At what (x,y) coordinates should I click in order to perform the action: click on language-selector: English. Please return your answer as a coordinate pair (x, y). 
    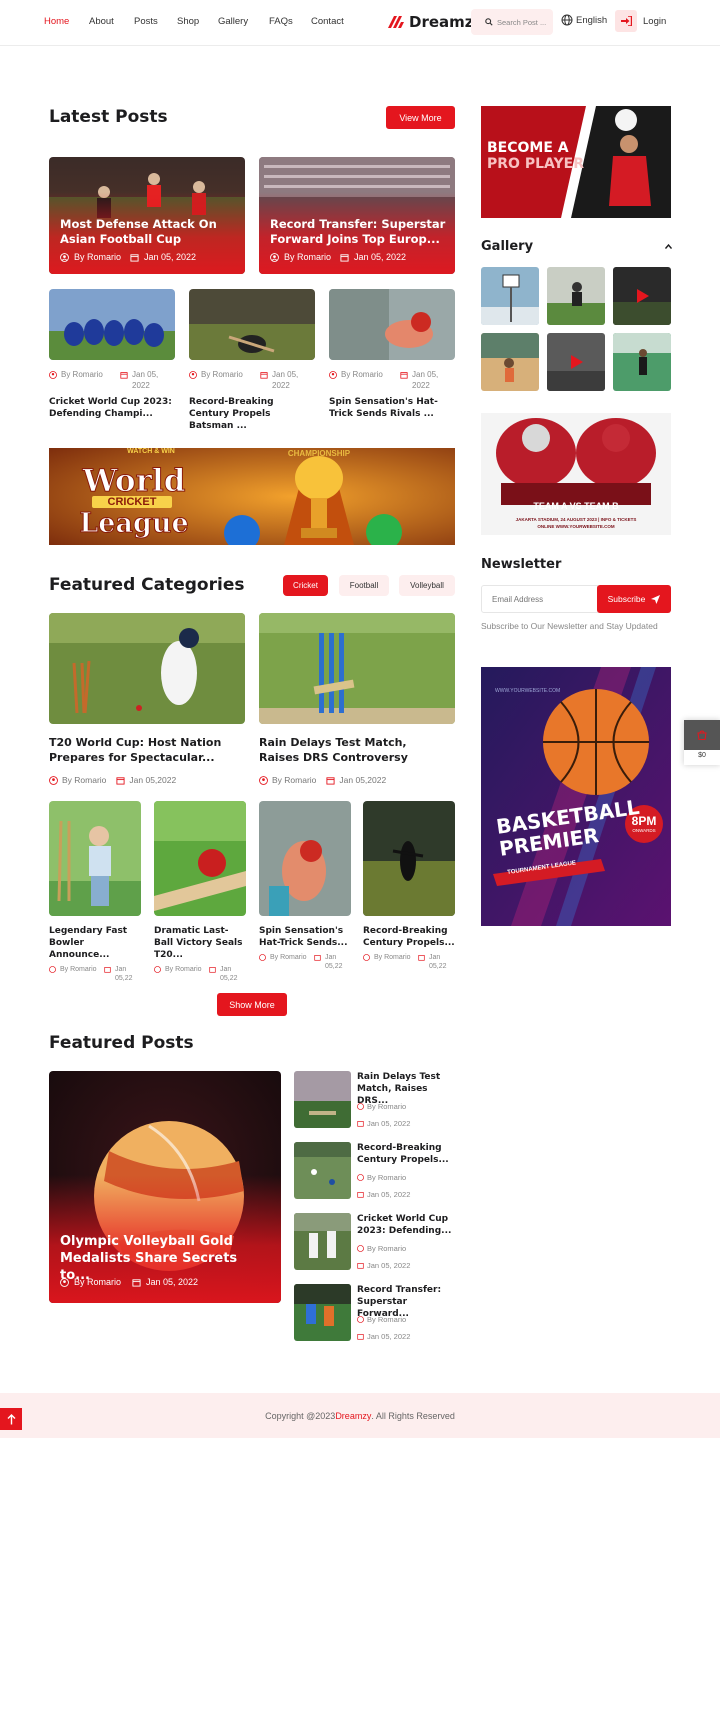
    Looking at the image, I should click on (584, 20).